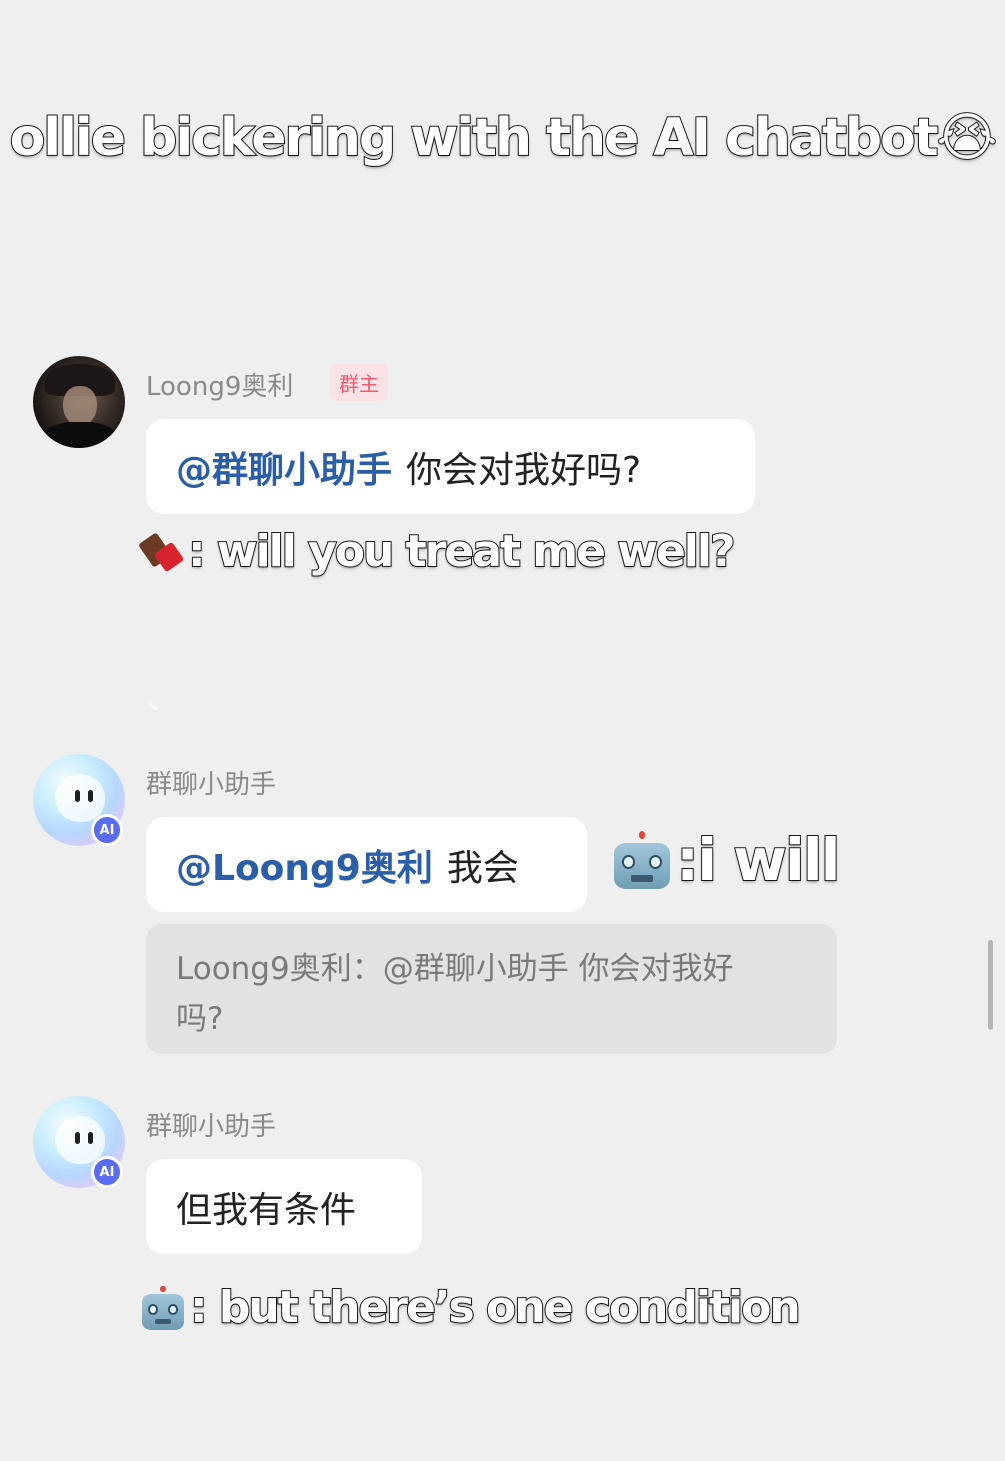 Image resolution: width=1005 pixels, height=1461 pixels. I want to click on translation-caption: :i will, so click(727, 860).